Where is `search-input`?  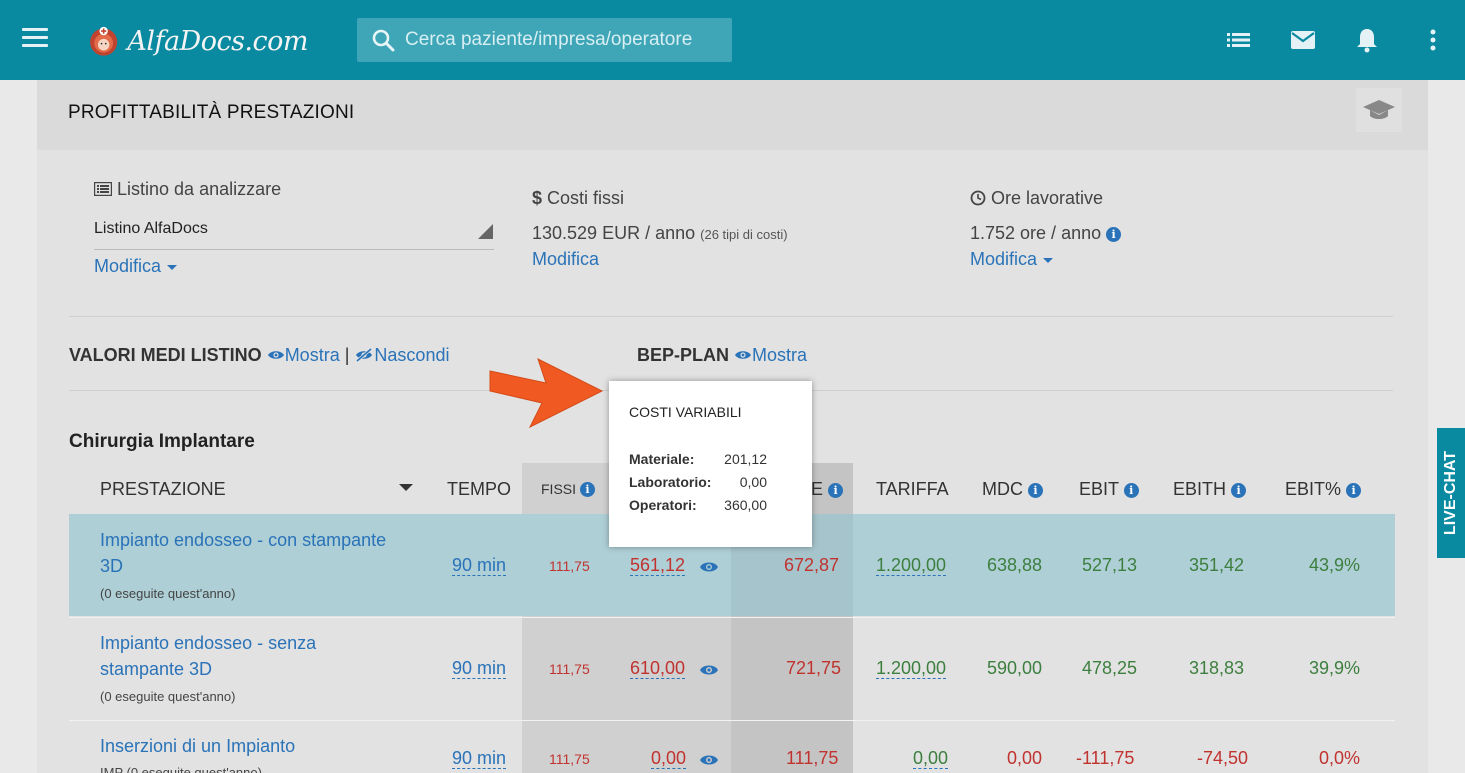
search-input is located at coordinates (565, 40).